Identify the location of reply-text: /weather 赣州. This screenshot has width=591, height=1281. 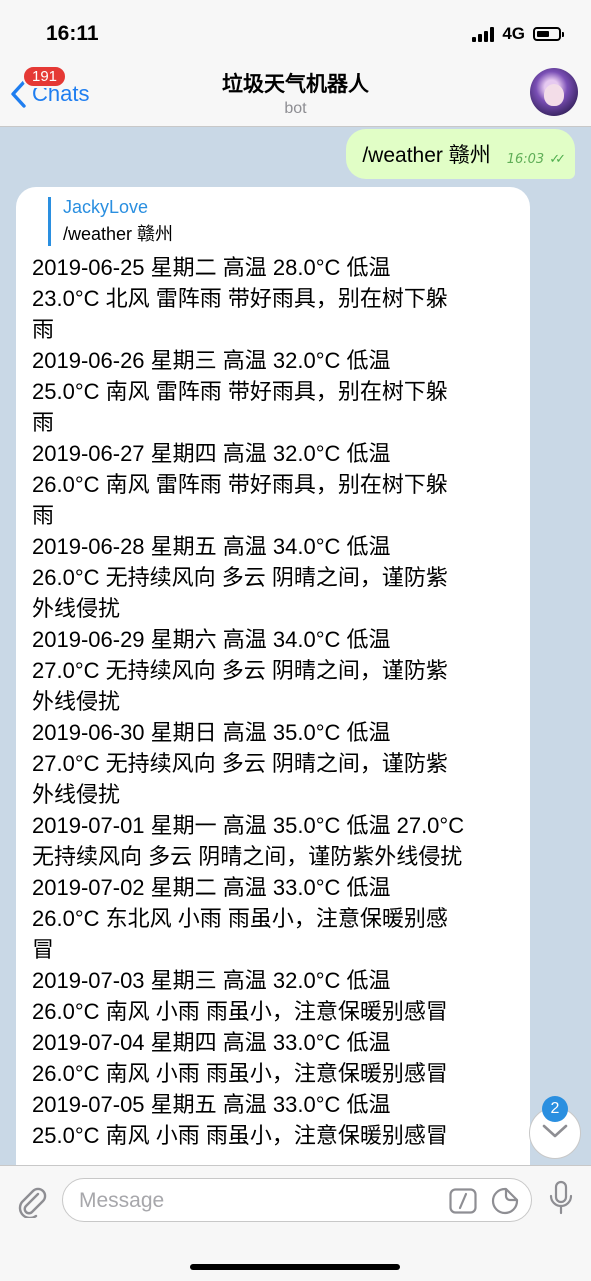
(118, 234).